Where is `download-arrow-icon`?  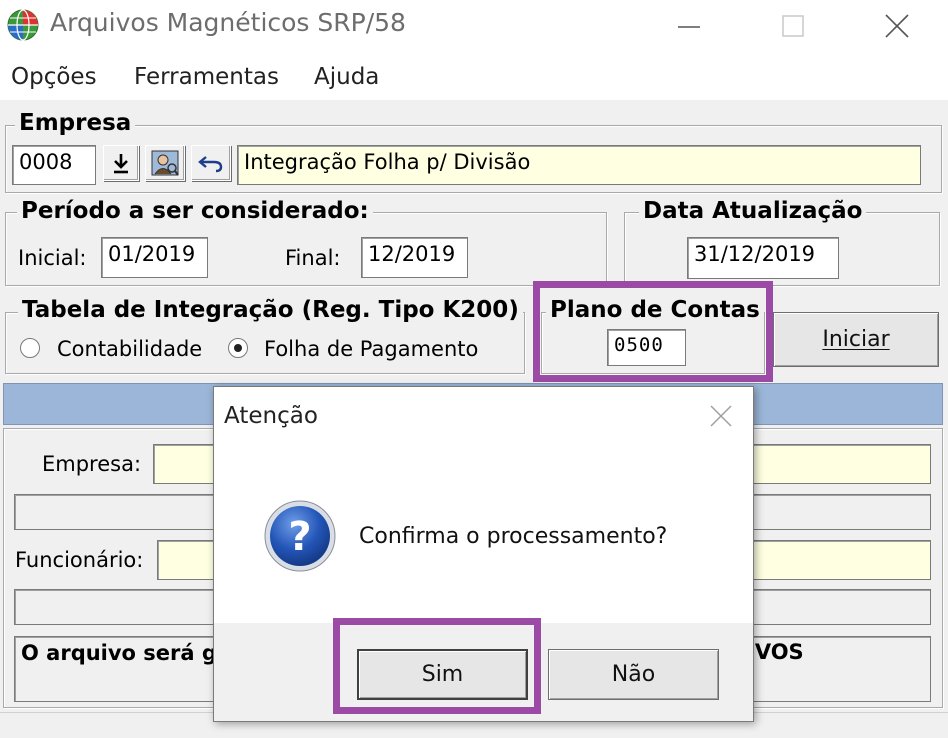 download-arrow-icon is located at coordinates (121, 164).